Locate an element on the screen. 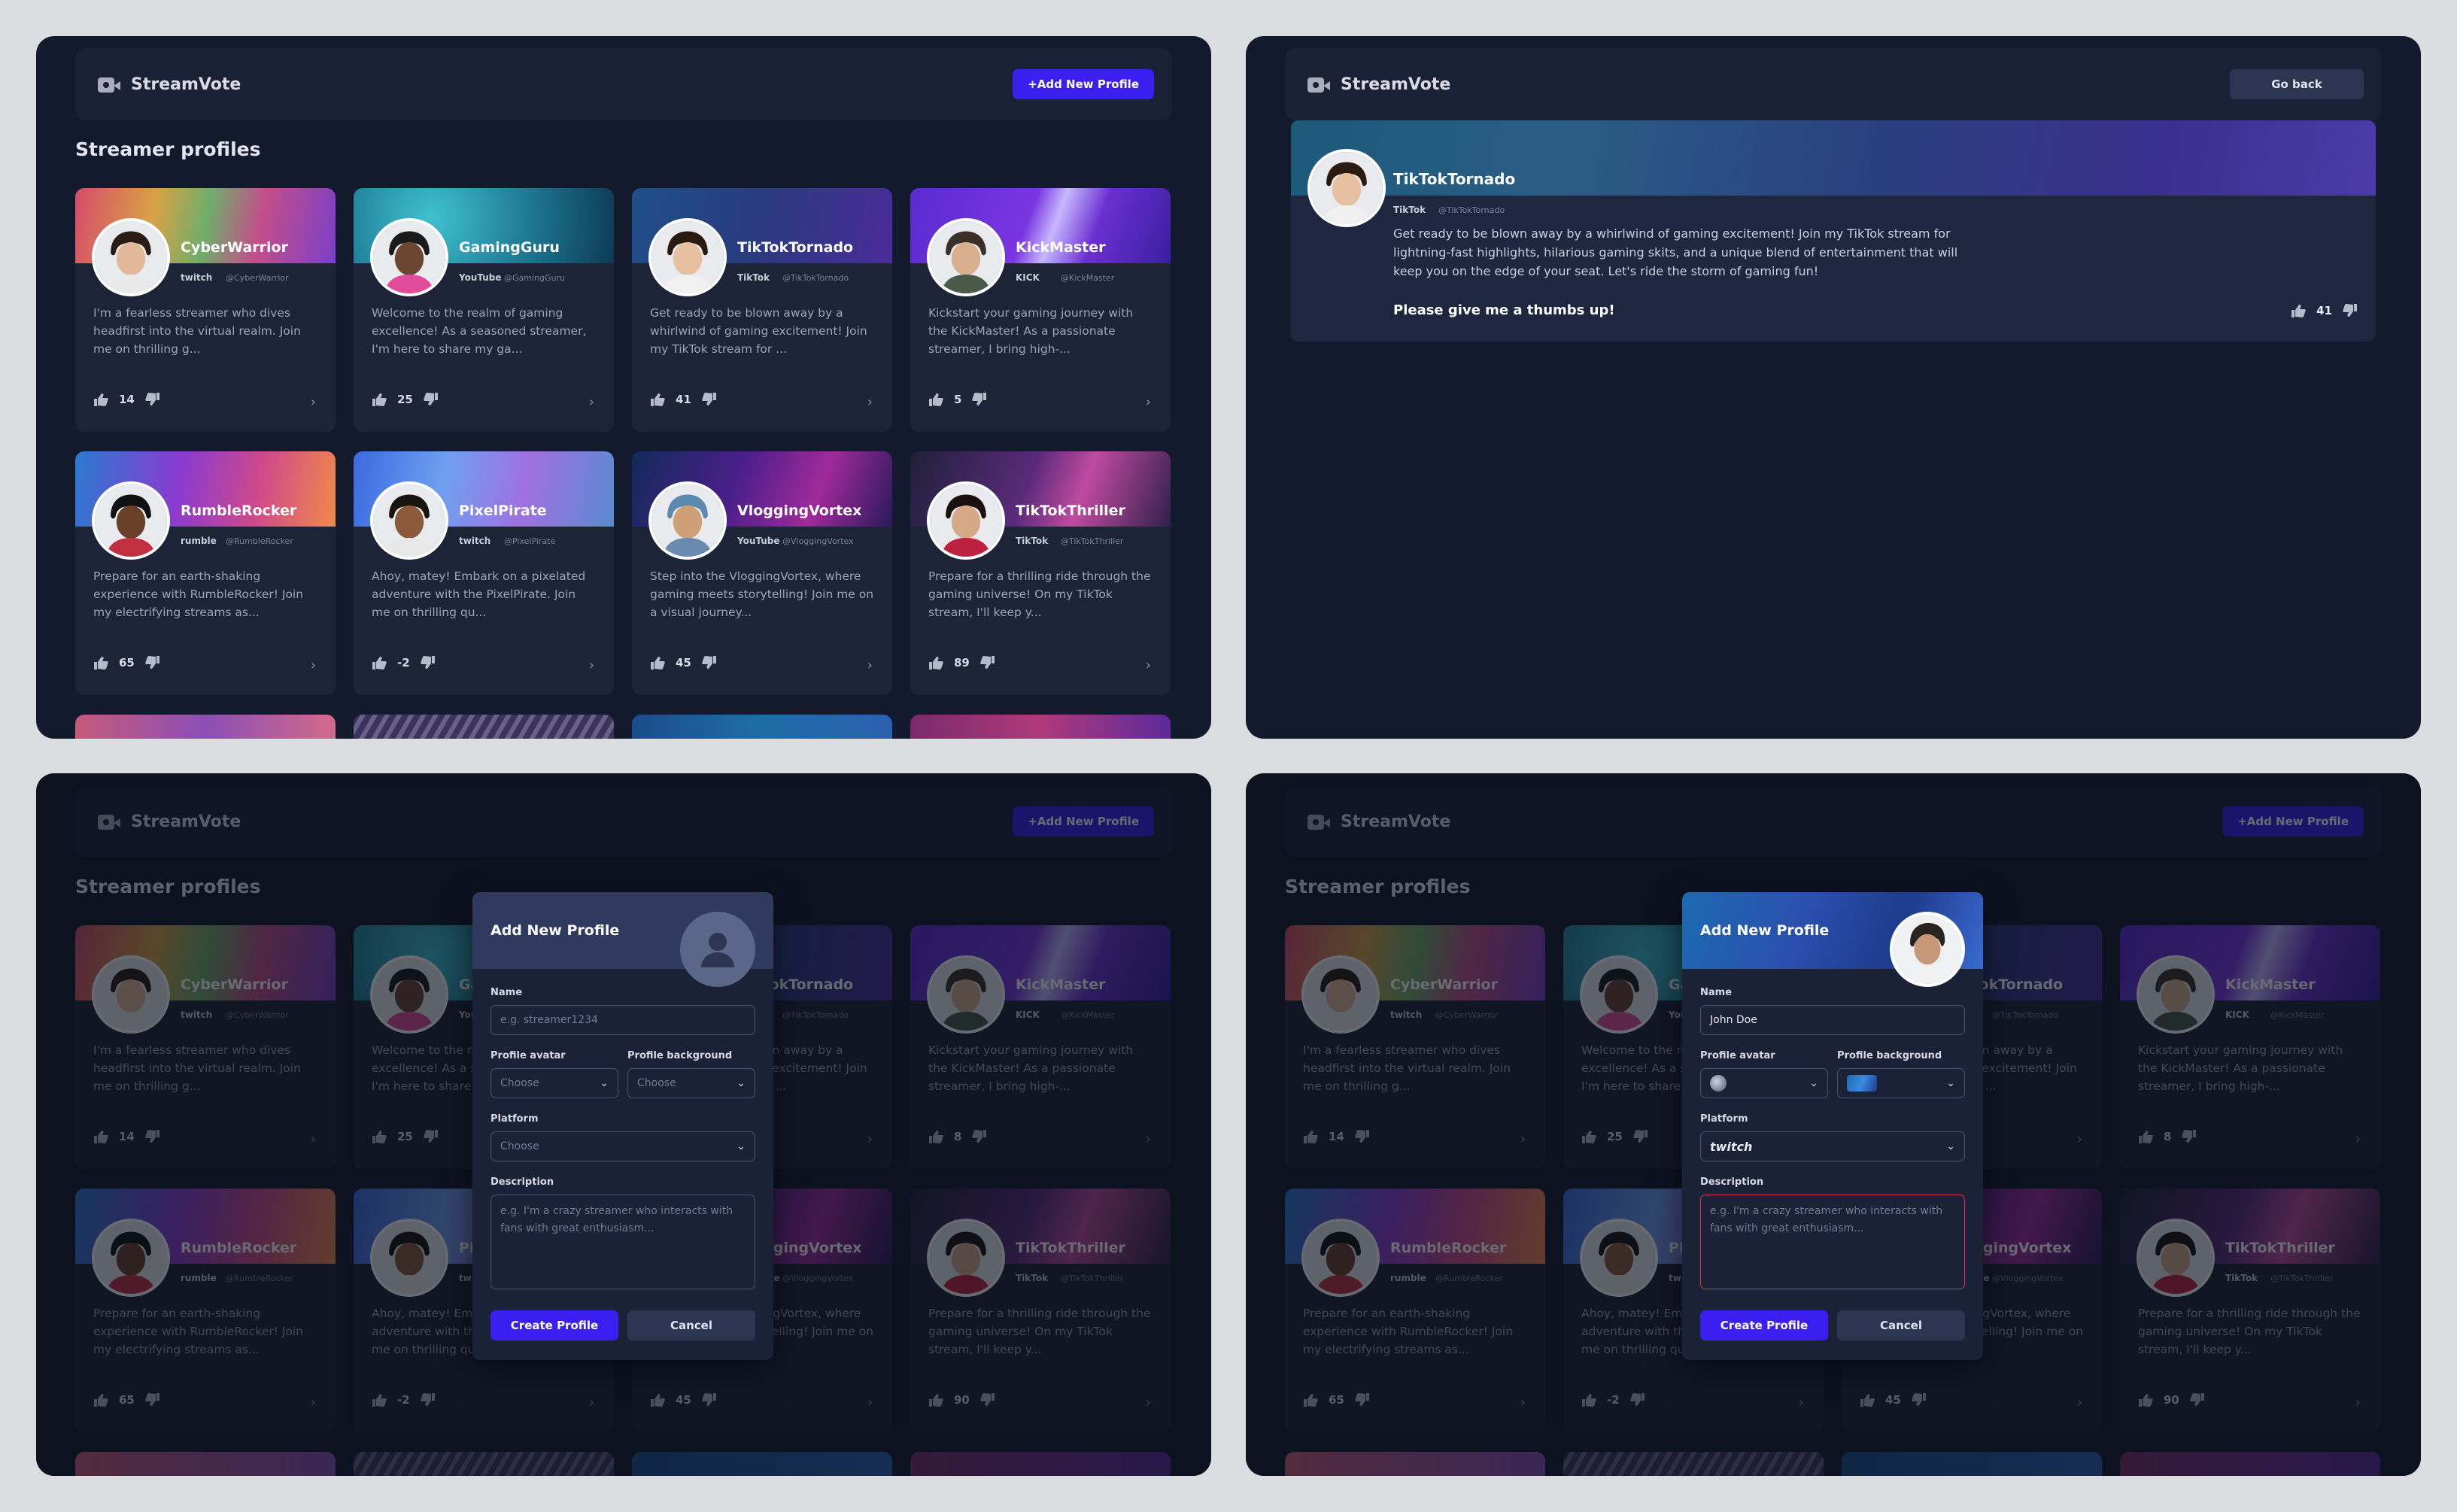 The height and width of the screenshot is (1512, 2457). background-select: ⌄ is located at coordinates (1901, 1083).